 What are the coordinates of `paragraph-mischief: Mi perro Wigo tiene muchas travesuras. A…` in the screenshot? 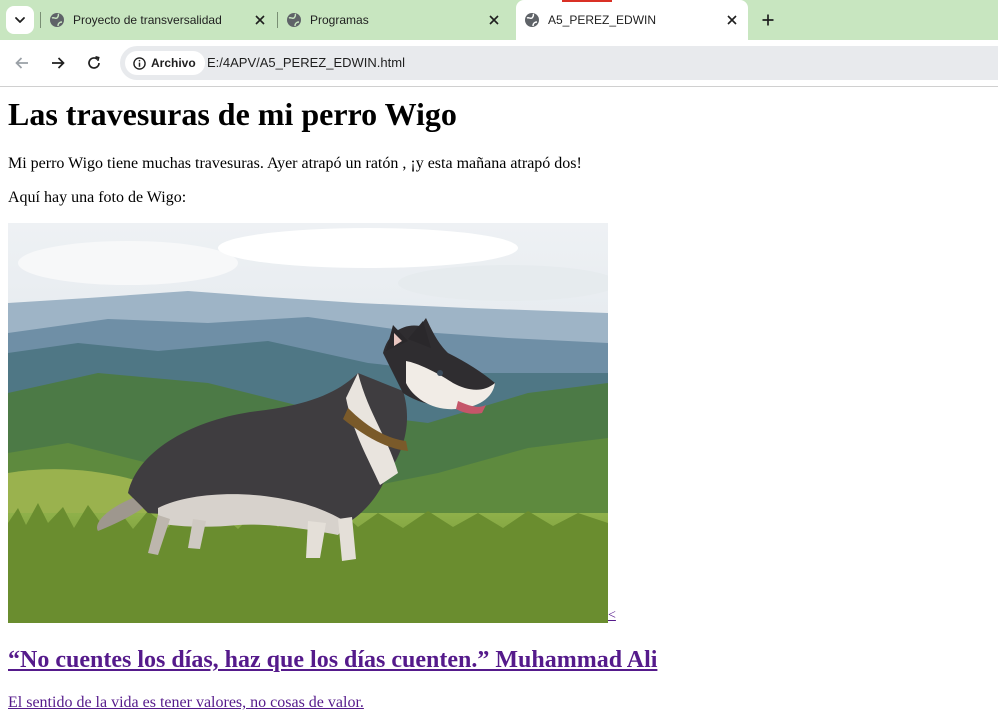 It's located at (295, 163).